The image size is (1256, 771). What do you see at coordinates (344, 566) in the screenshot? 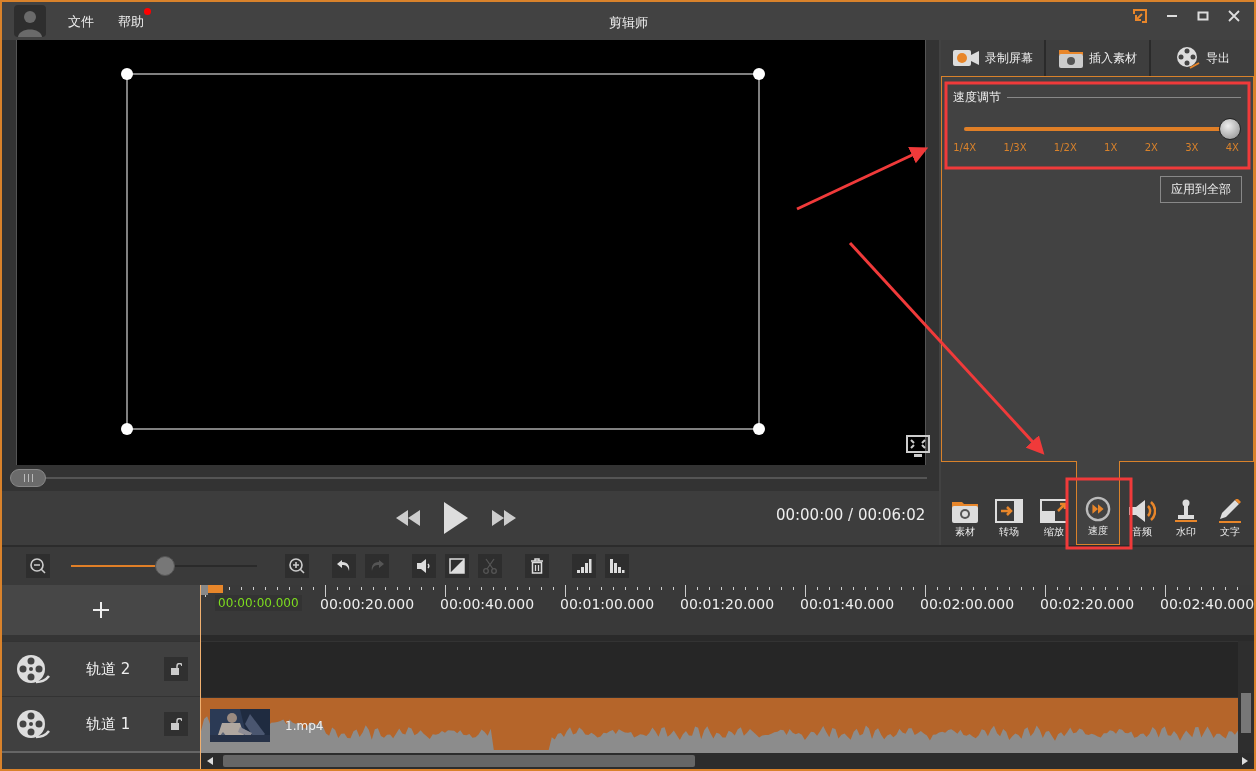
I see `undo-button` at bounding box center [344, 566].